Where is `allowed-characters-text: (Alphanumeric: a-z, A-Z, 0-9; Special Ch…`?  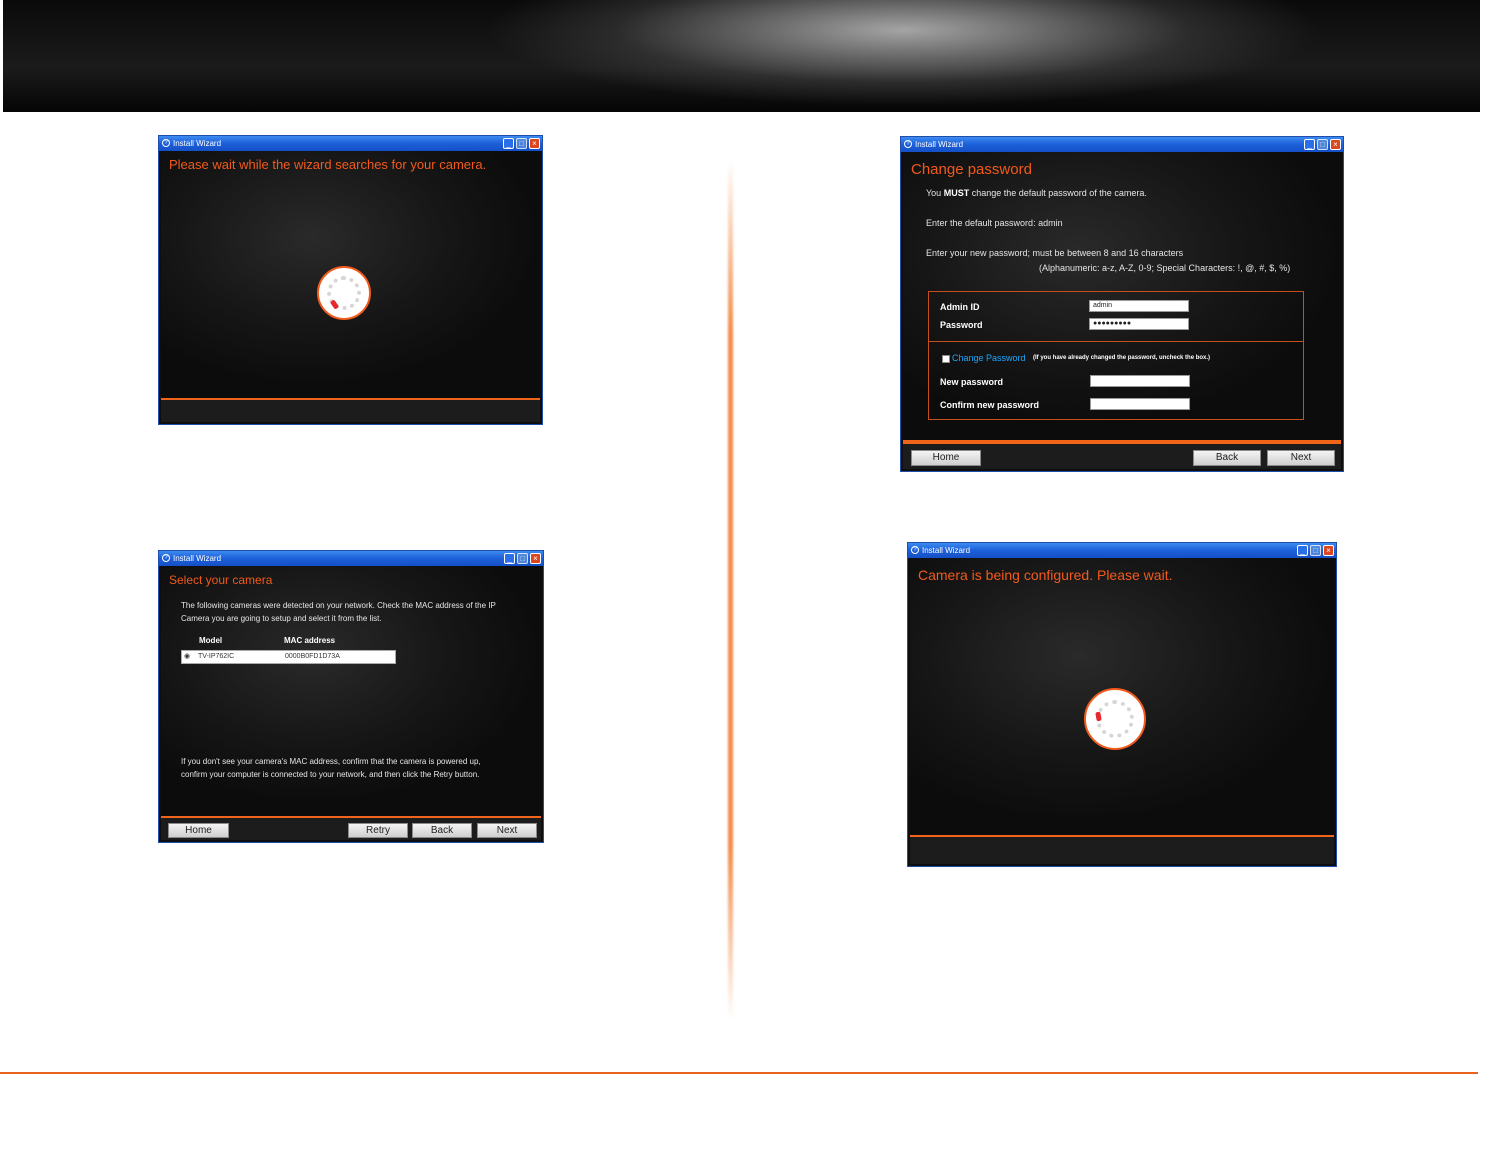 allowed-characters-text: (Alphanumeric: a-z, A-Z, 0-9; Special Ch… is located at coordinates (1165, 268).